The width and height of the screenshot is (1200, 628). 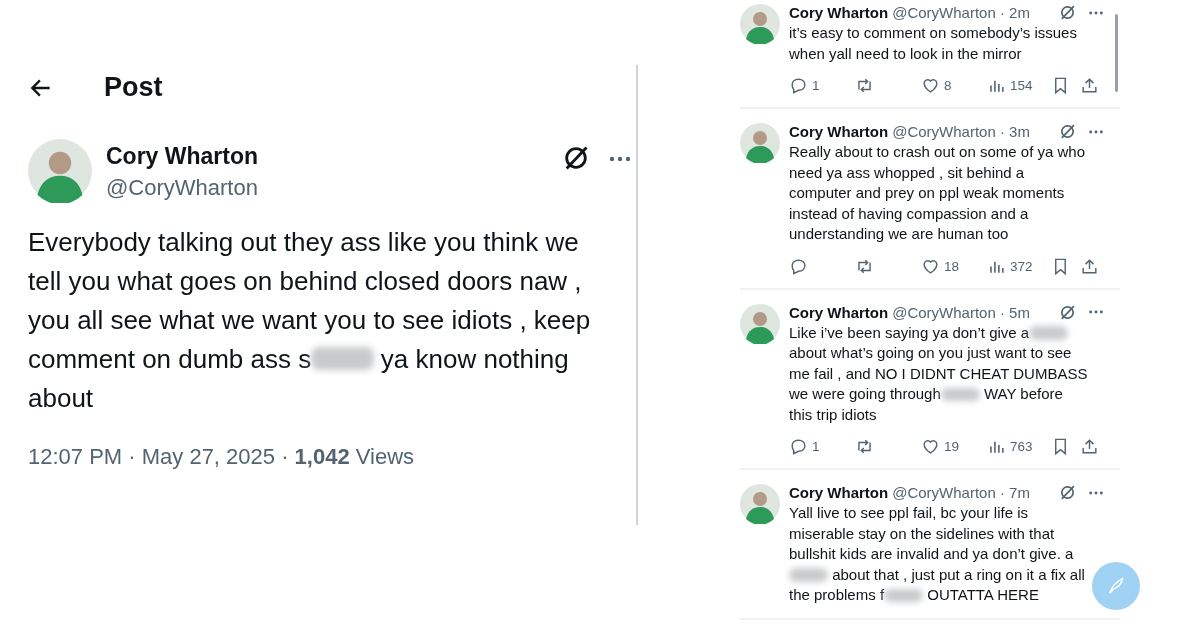 I want to click on reply-text: it’s easy to comment on somebody’s issues when yall need to look in the mirror, so click(x=933, y=43).